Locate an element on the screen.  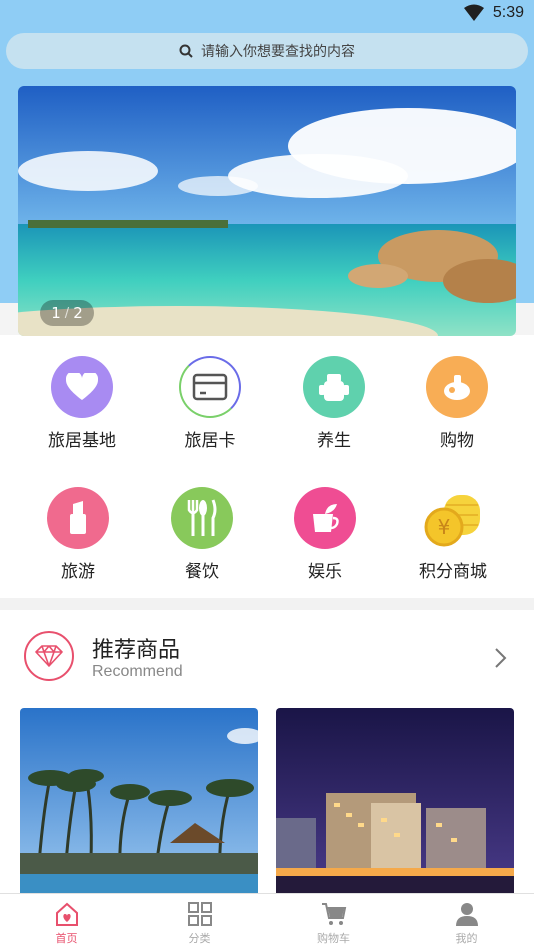
night-city-image is located at coordinates (395, 801).